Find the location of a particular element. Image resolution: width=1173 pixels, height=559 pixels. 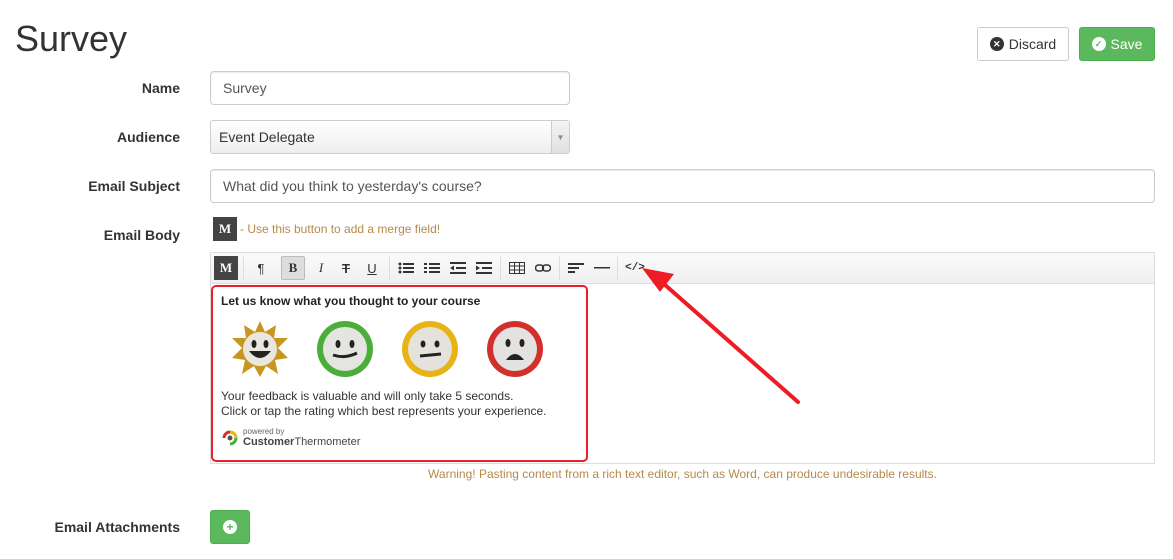

align-button is located at coordinates (576, 268).